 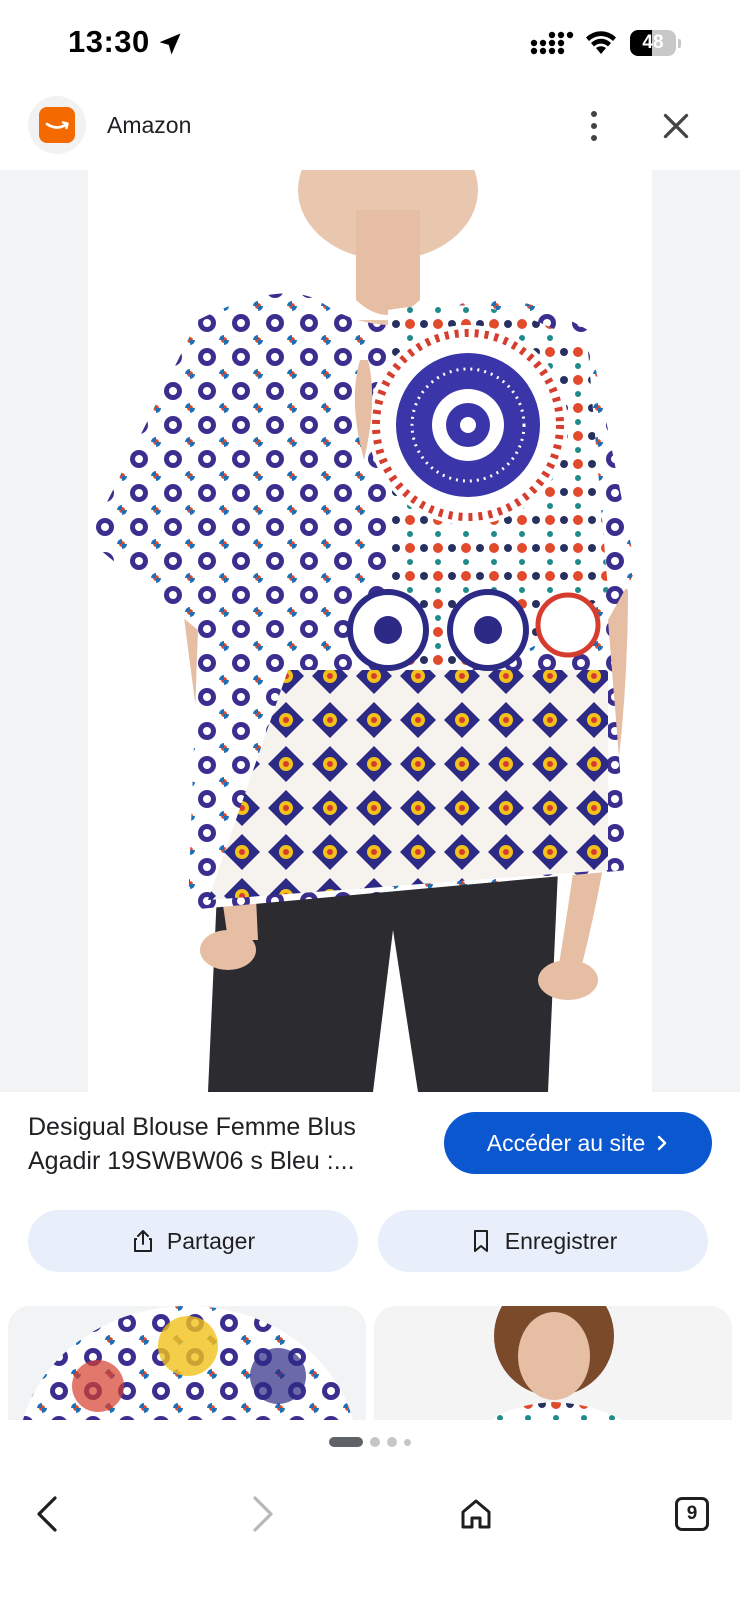 I want to click on bookmark-icon, so click(x=480, y=1241).